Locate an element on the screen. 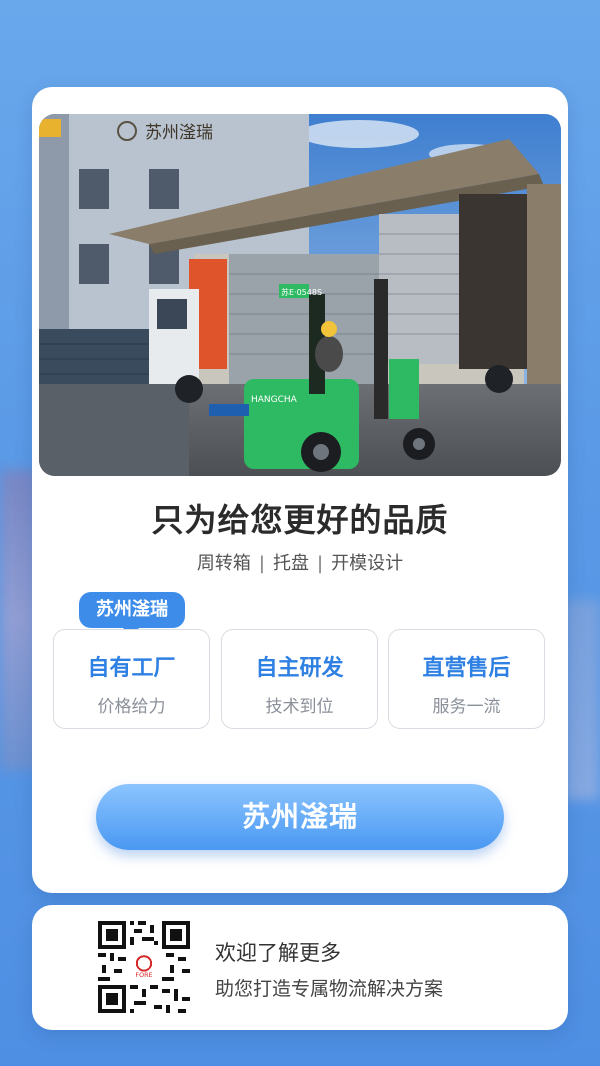 The height and width of the screenshot is (1066, 600). building-sign: 苏州滏瑞 is located at coordinates (179, 133).